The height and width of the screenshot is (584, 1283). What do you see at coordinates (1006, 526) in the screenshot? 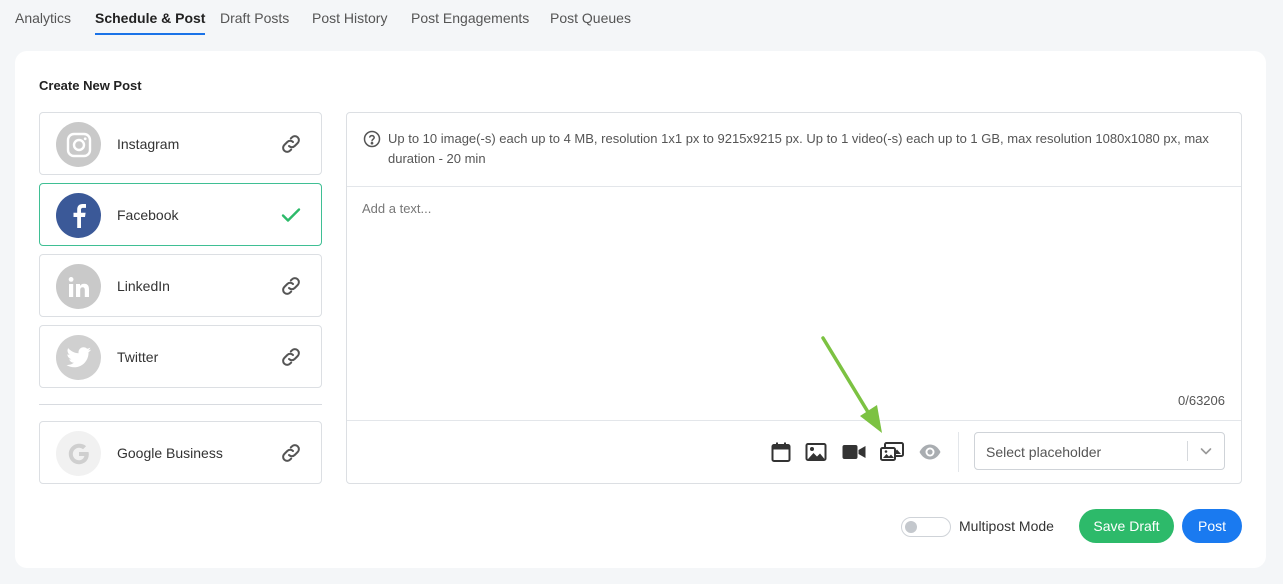
I see `multipost-label: Multipost Mode` at bounding box center [1006, 526].